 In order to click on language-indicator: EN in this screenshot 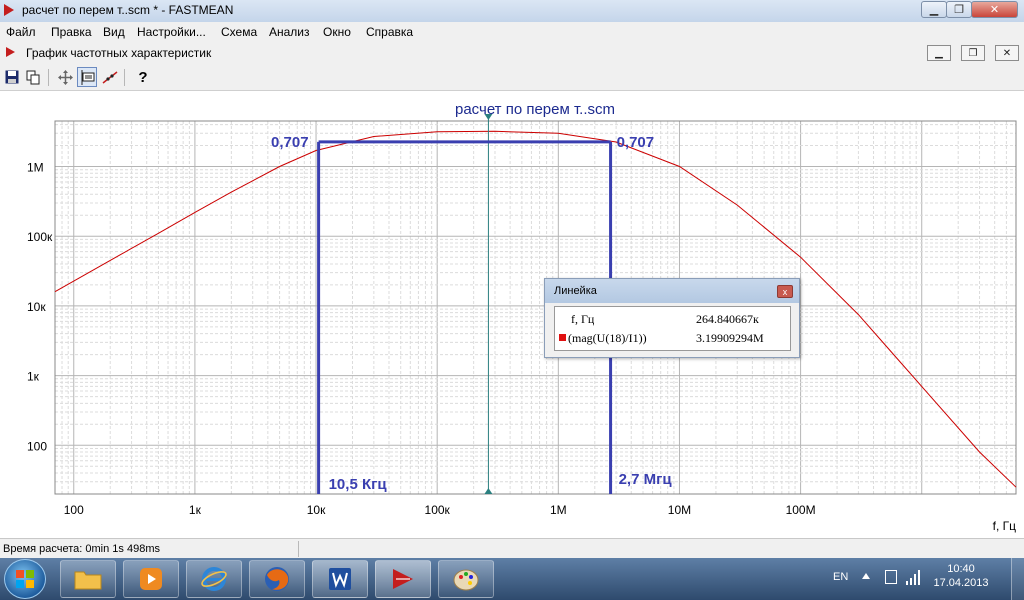, I will do `click(840, 577)`.